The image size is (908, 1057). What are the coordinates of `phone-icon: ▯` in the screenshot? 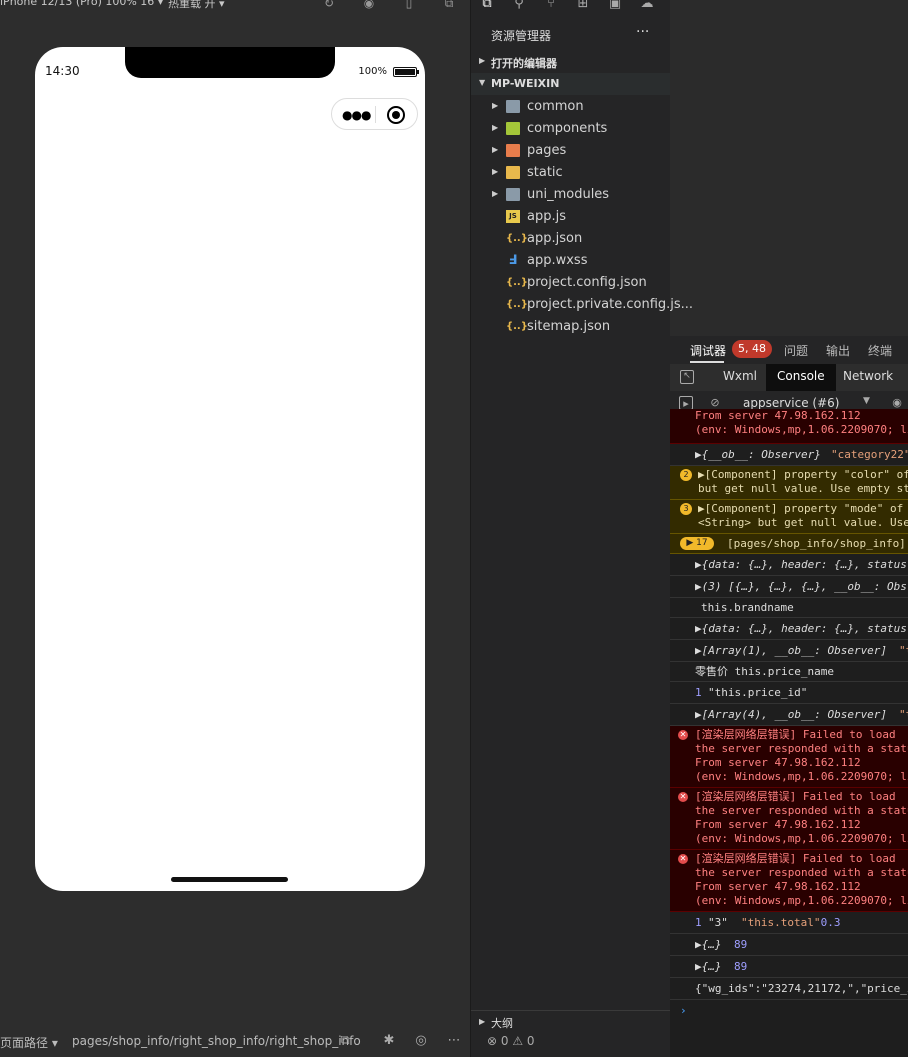 It's located at (409, 5).